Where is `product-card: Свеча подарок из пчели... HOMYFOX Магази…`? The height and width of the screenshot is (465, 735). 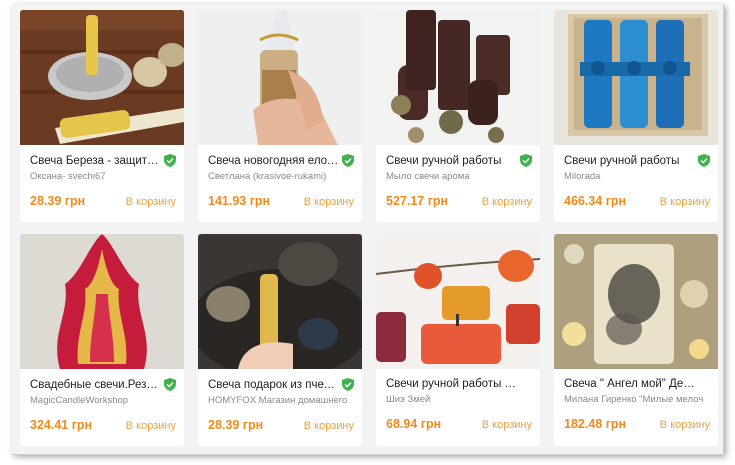 product-card: Свеча подарок из пчели... HOMYFOX Магази… is located at coordinates (280, 340).